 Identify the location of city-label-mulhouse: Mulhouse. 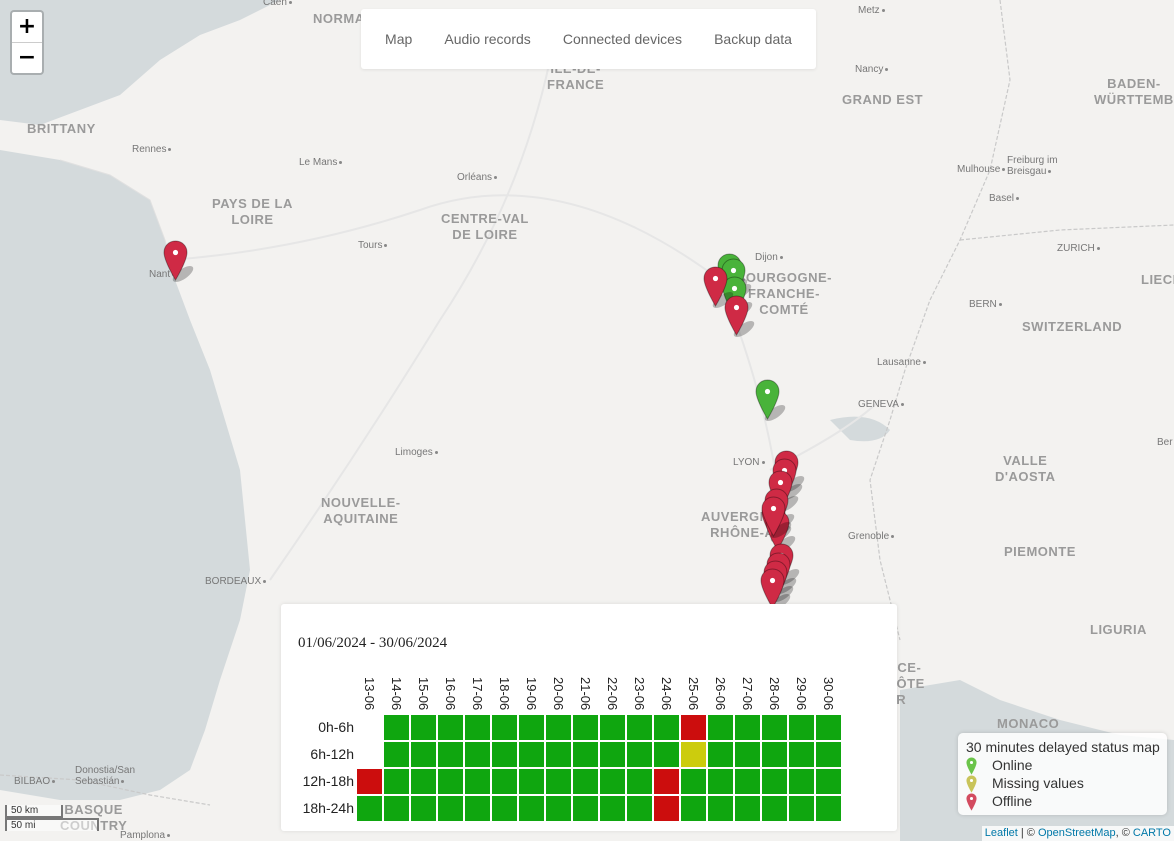
(981, 169).